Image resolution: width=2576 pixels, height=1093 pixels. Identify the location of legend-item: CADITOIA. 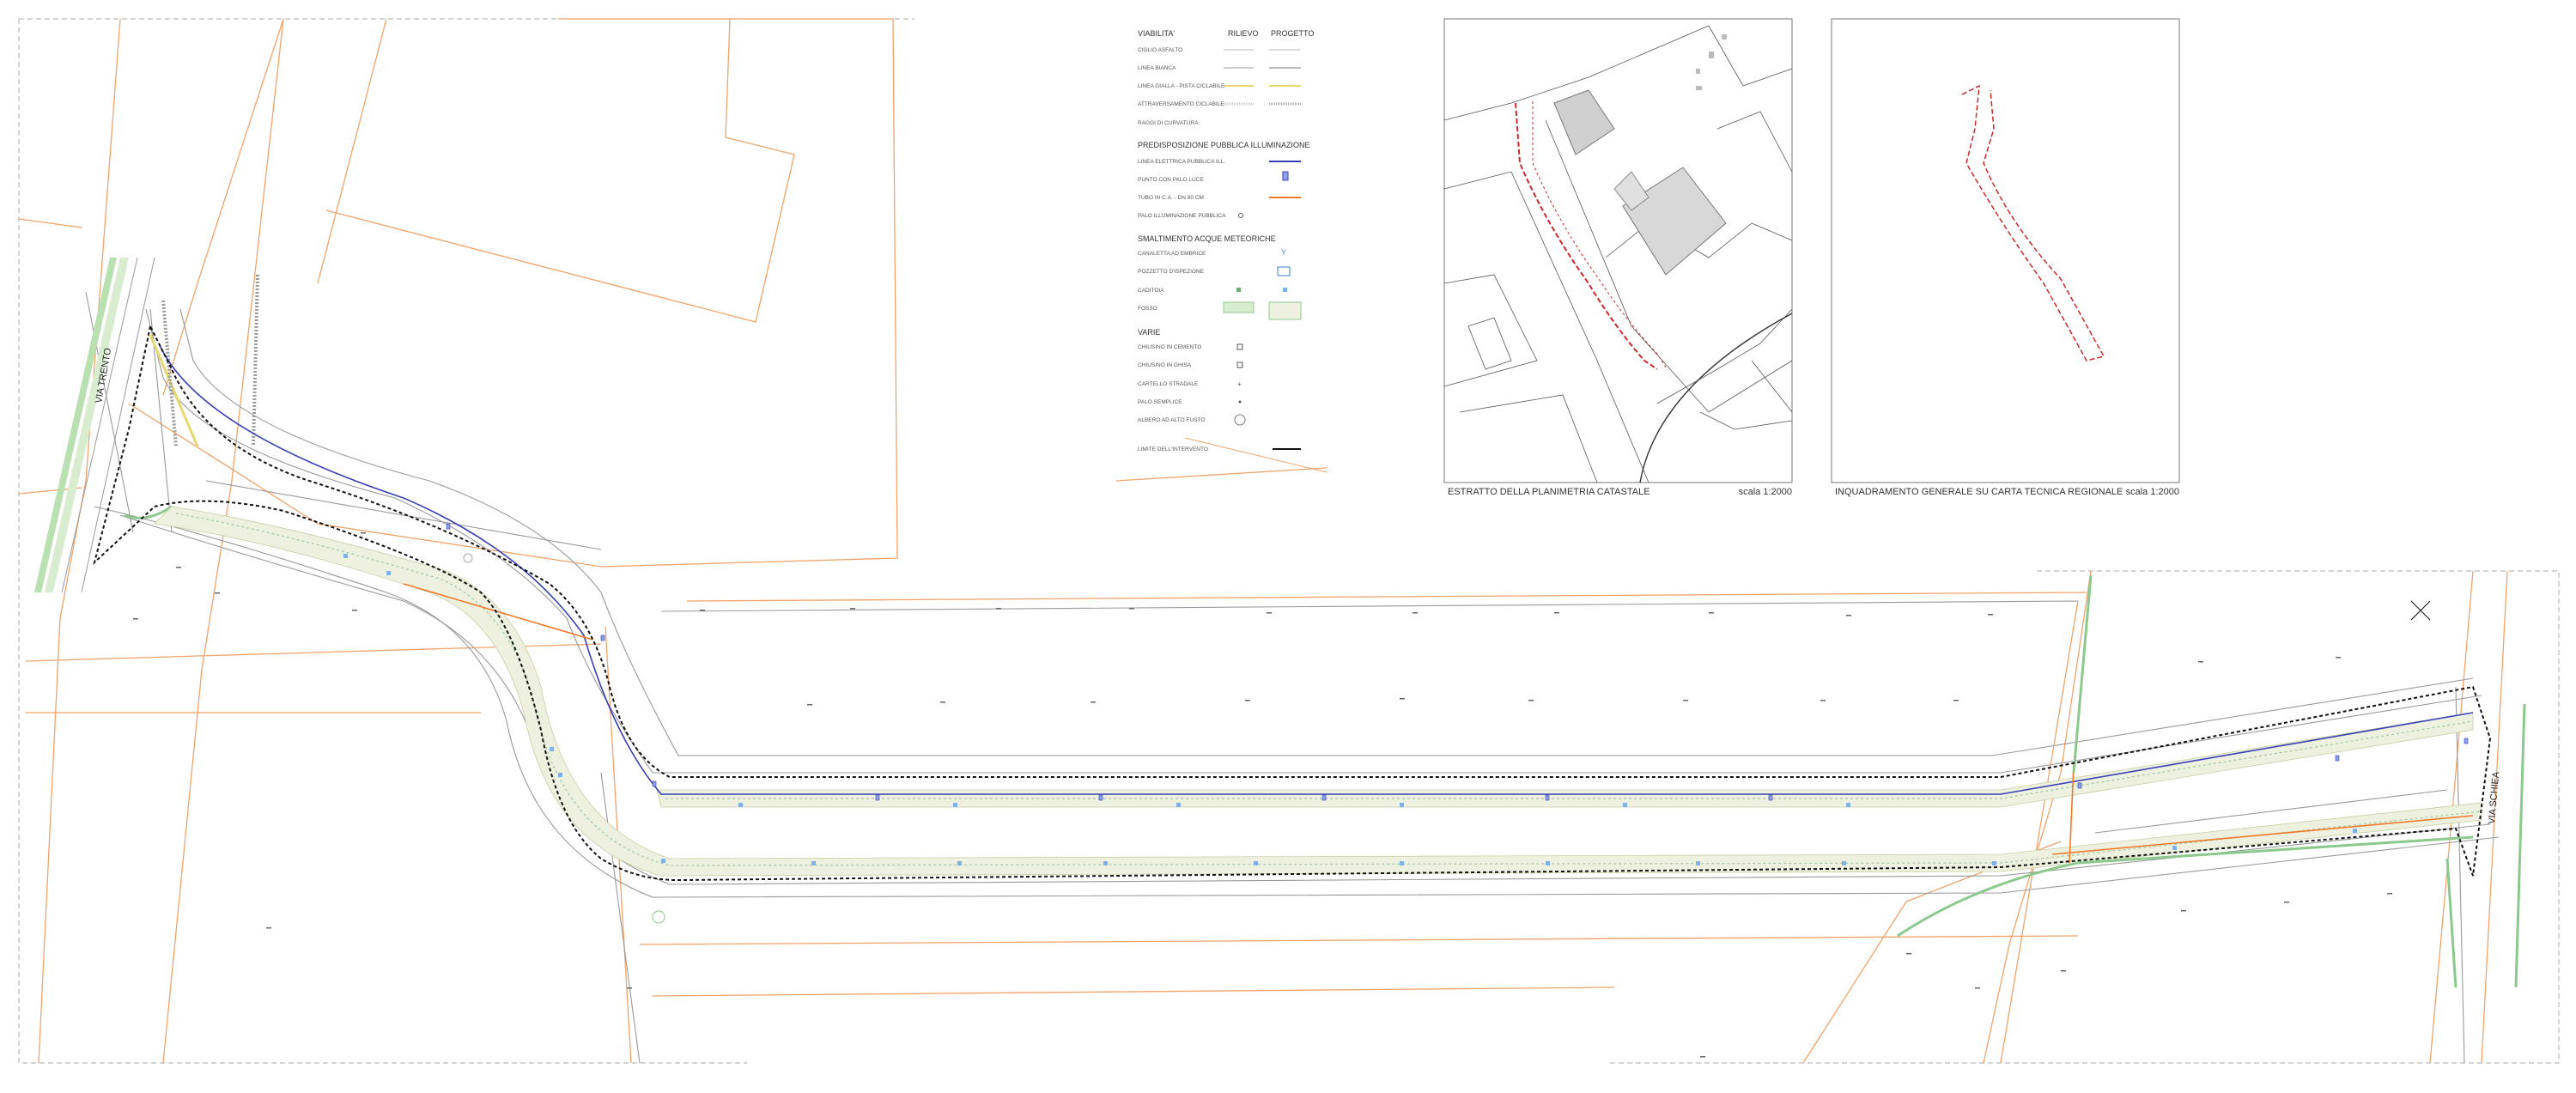
(1151, 291).